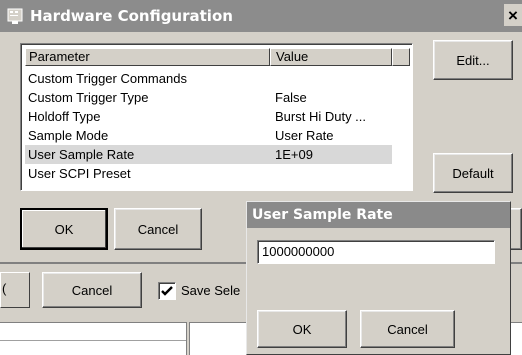 The image size is (522, 355). Describe the element at coordinates (94, 340) in the screenshot. I see `background-bottom-rule` at that location.